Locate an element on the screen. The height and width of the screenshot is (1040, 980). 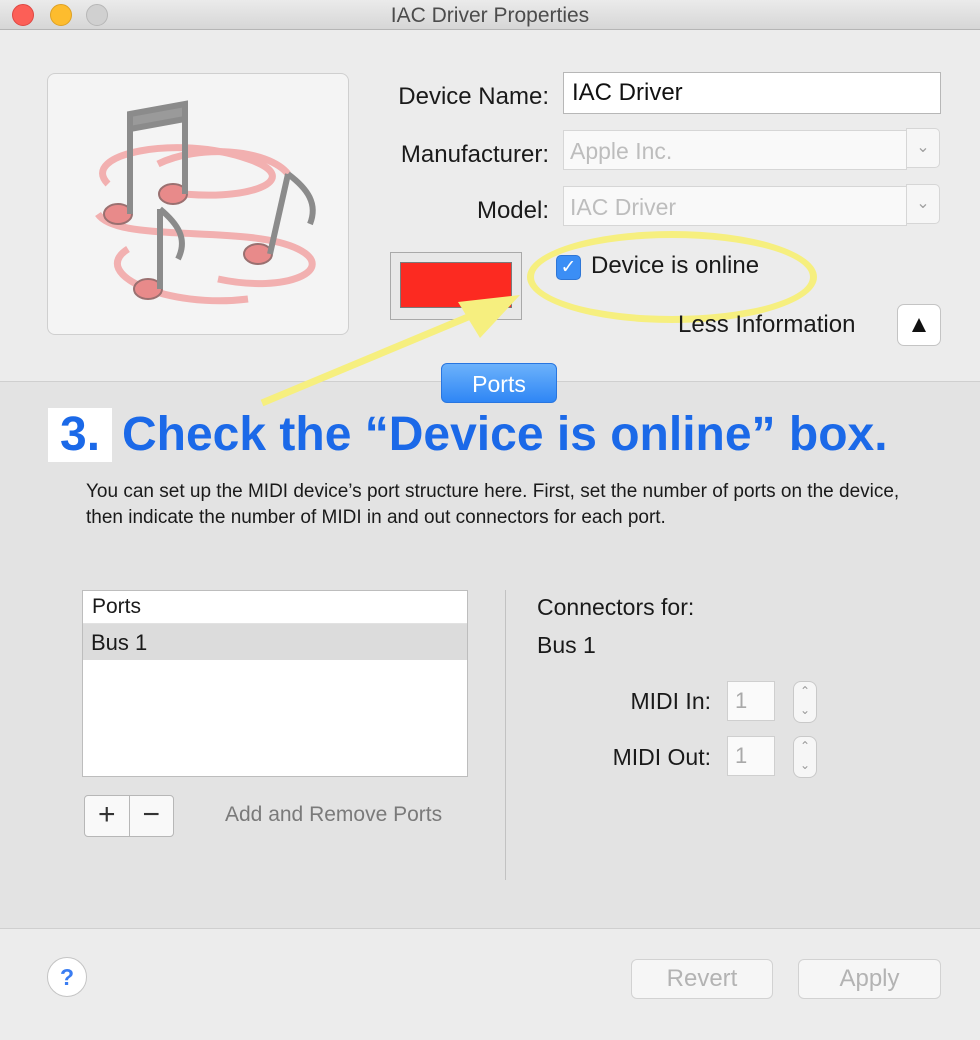
list-item: Bus 1 is located at coordinates (275, 642).